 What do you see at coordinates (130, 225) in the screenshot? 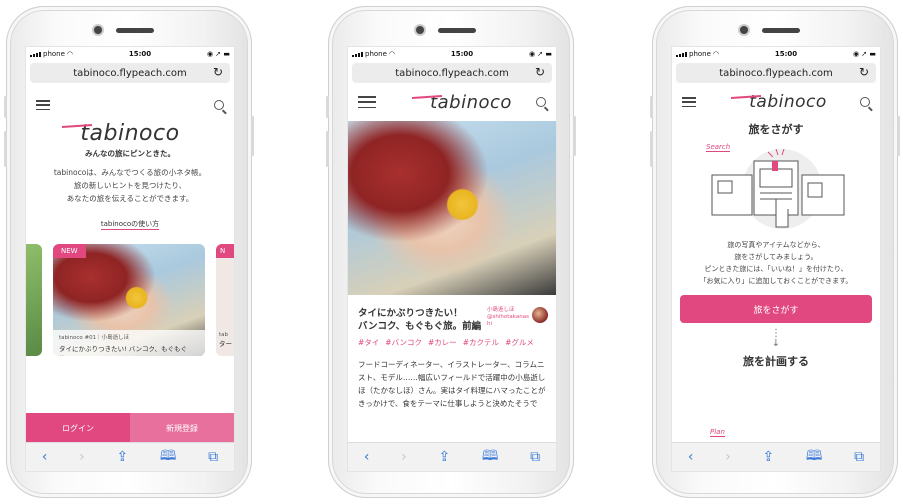
I see `howto-link: tabinocoの使い方` at bounding box center [130, 225].